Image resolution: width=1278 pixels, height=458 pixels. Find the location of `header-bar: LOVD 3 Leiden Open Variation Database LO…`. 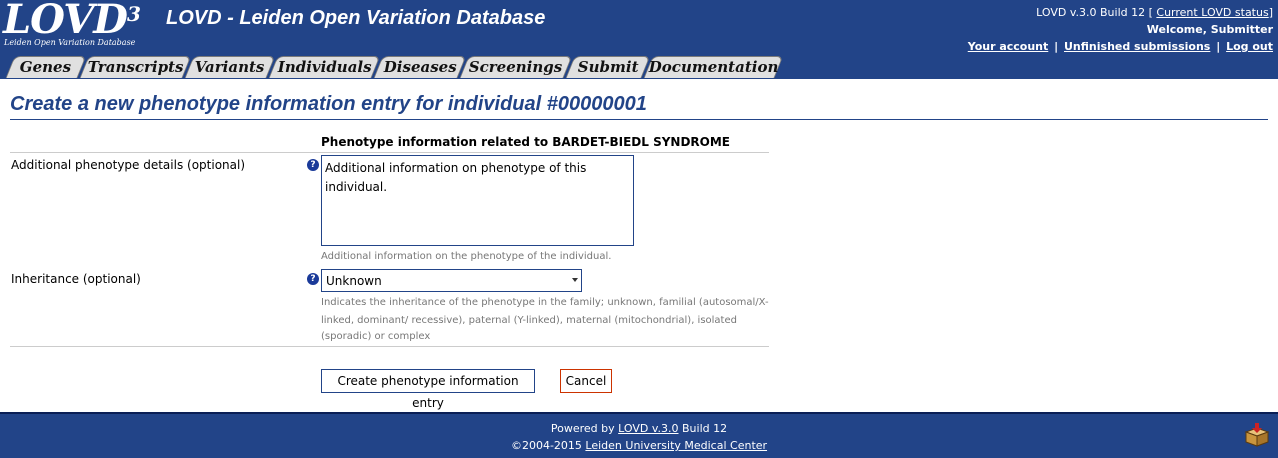

header-bar: LOVD 3 Leiden Open Variation Database LO… is located at coordinates (639, 28).